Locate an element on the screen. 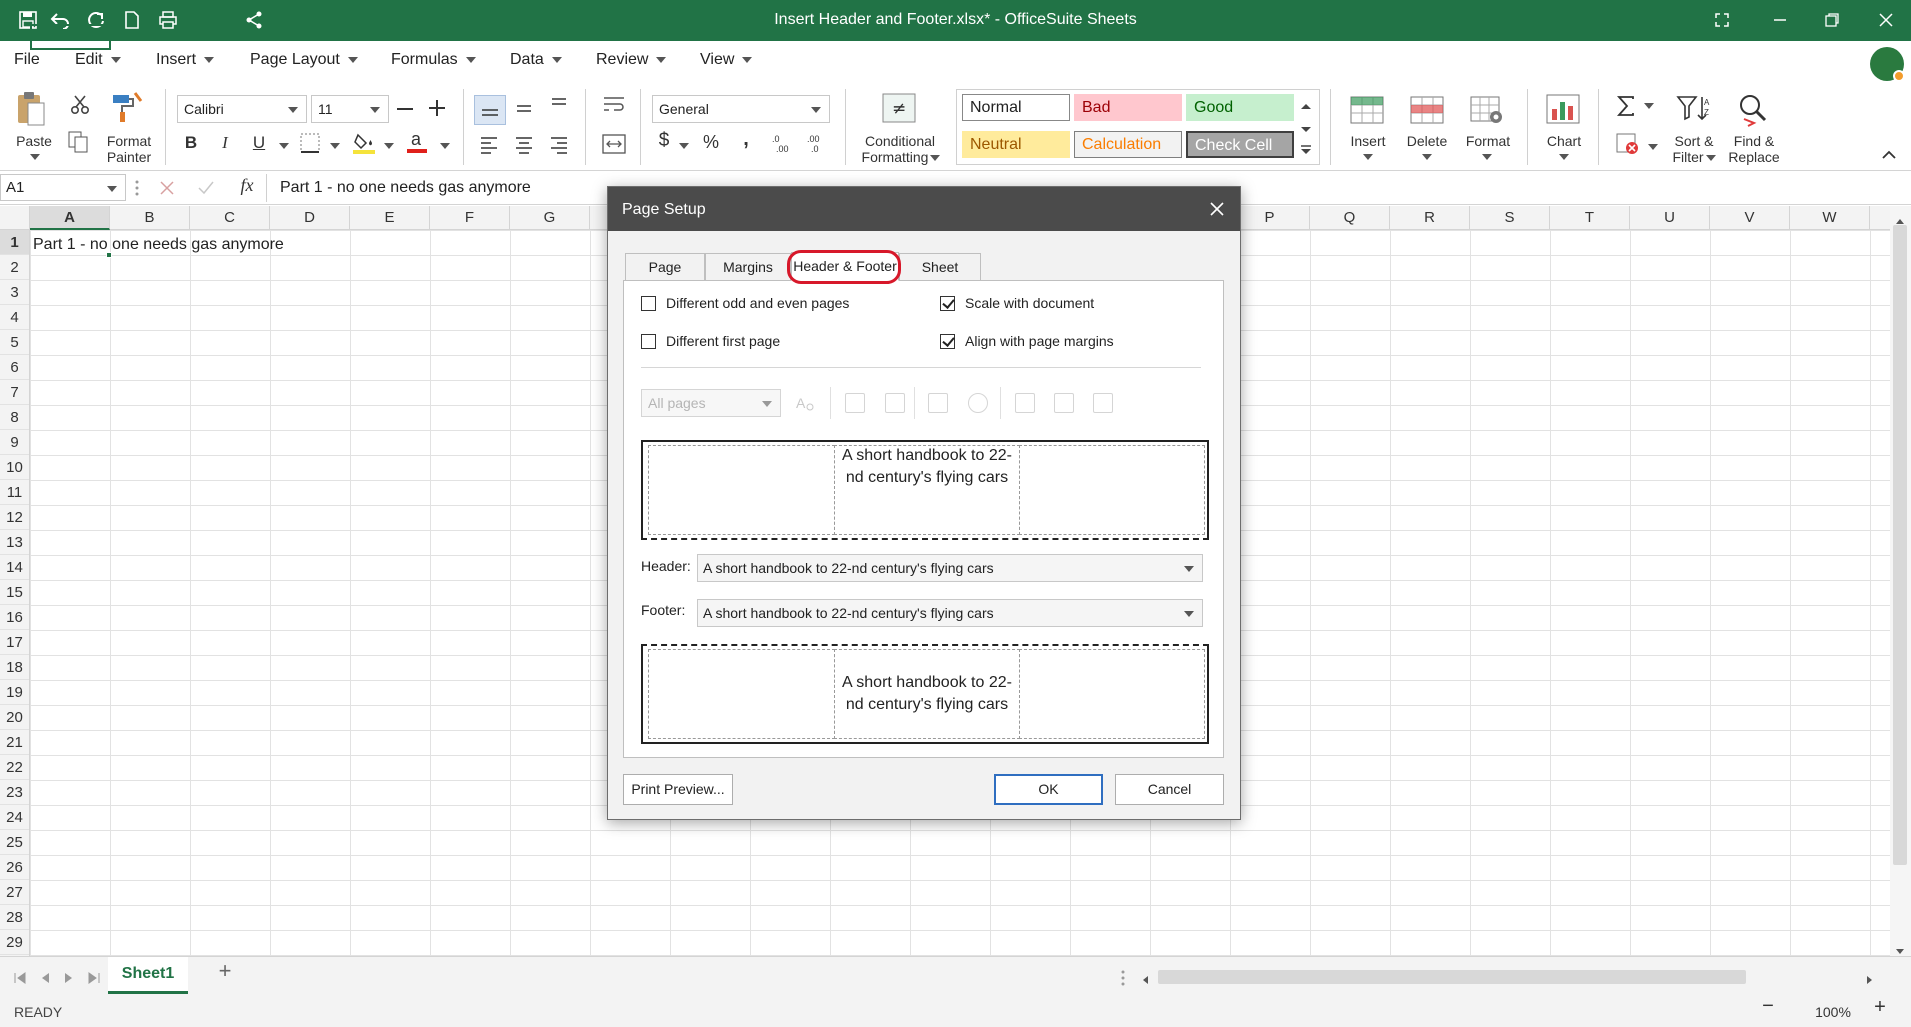 The width and height of the screenshot is (1911, 1027). row-header-6: 6 is located at coordinates (14, 367).